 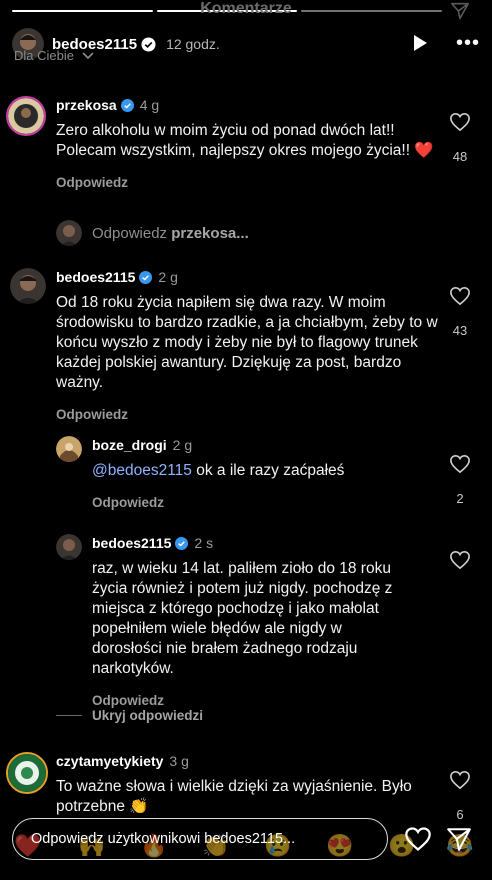 What do you see at coordinates (148, 715) in the screenshot?
I see `hide-replies-label: Ukryj odpowiedzi` at bounding box center [148, 715].